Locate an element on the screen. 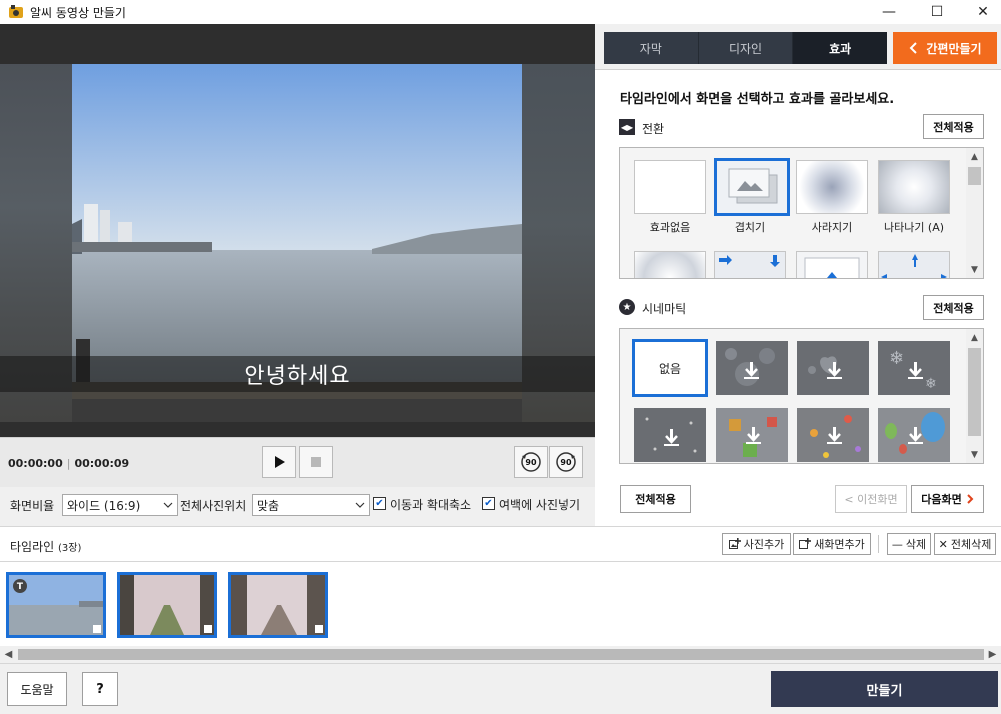 This screenshot has height=714, width=1001. chevron-left-icon is located at coordinates (913, 48).